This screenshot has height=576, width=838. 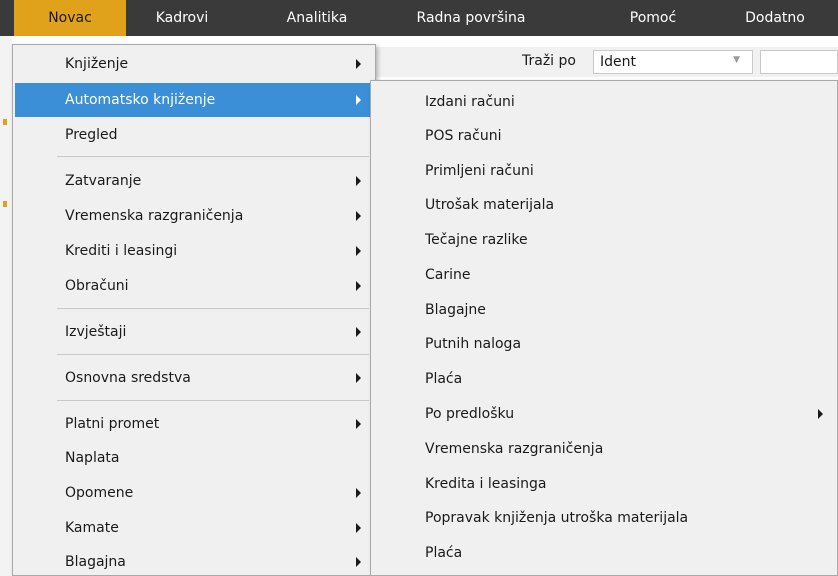 What do you see at coordinates (194, 560) in the screenshot?
I see `menu-item-blagajna: Blagajna` at bounding box center [194, 560].